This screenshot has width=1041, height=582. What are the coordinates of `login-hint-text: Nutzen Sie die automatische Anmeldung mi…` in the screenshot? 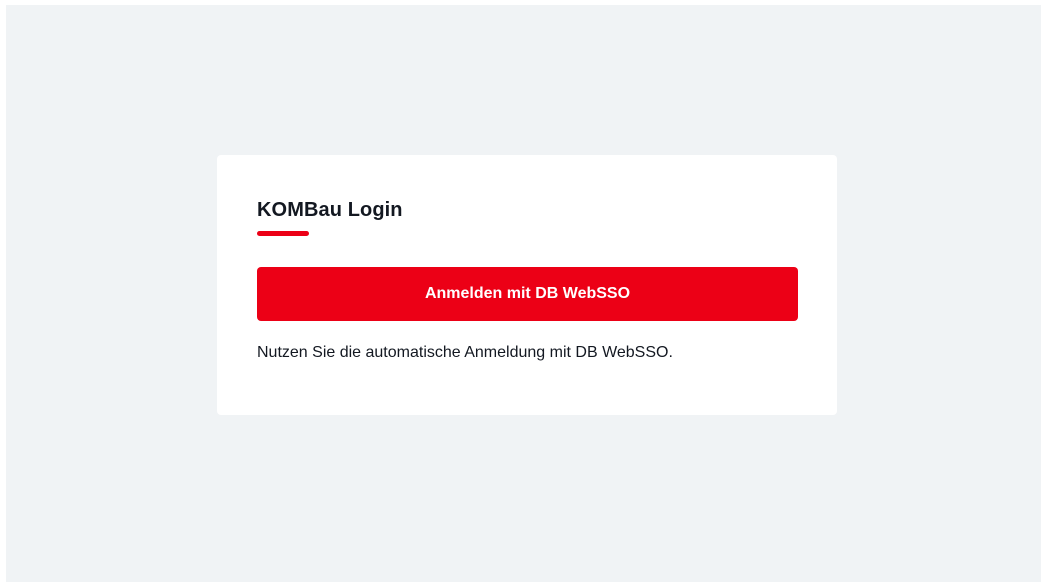 It's located at (465, 352).